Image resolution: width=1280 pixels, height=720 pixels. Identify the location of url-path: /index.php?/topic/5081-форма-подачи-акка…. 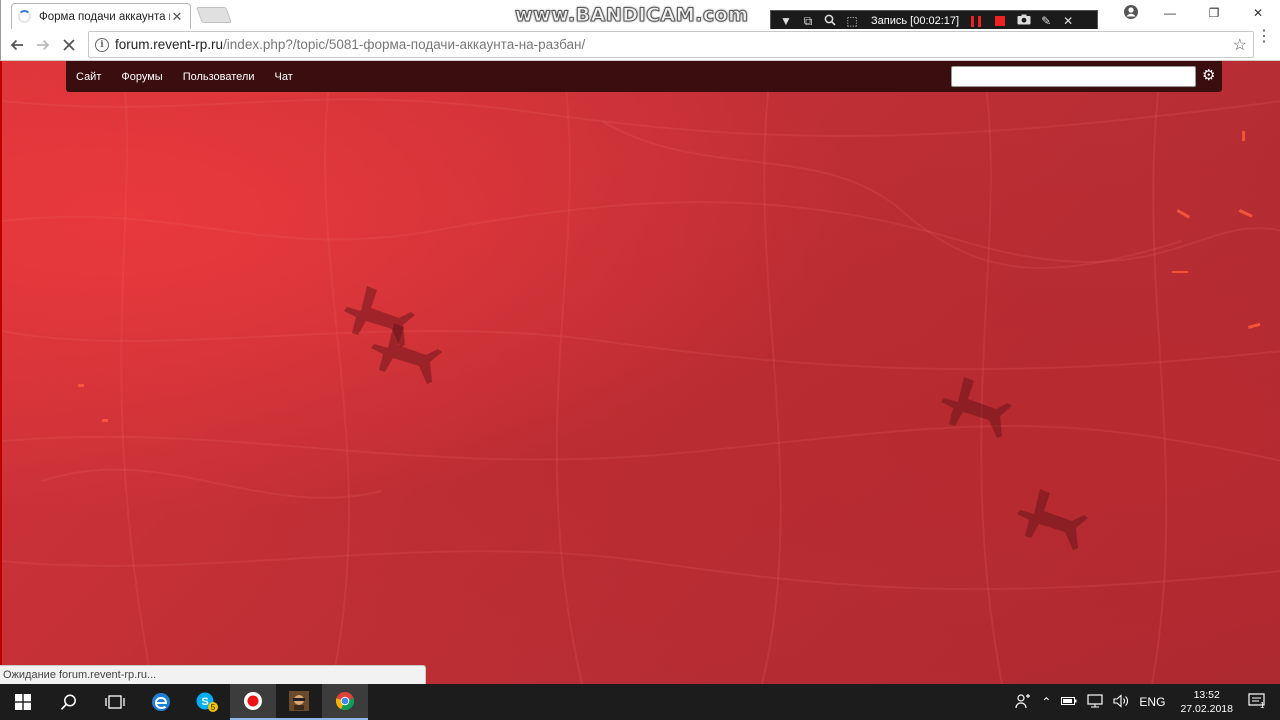
(404, 44).